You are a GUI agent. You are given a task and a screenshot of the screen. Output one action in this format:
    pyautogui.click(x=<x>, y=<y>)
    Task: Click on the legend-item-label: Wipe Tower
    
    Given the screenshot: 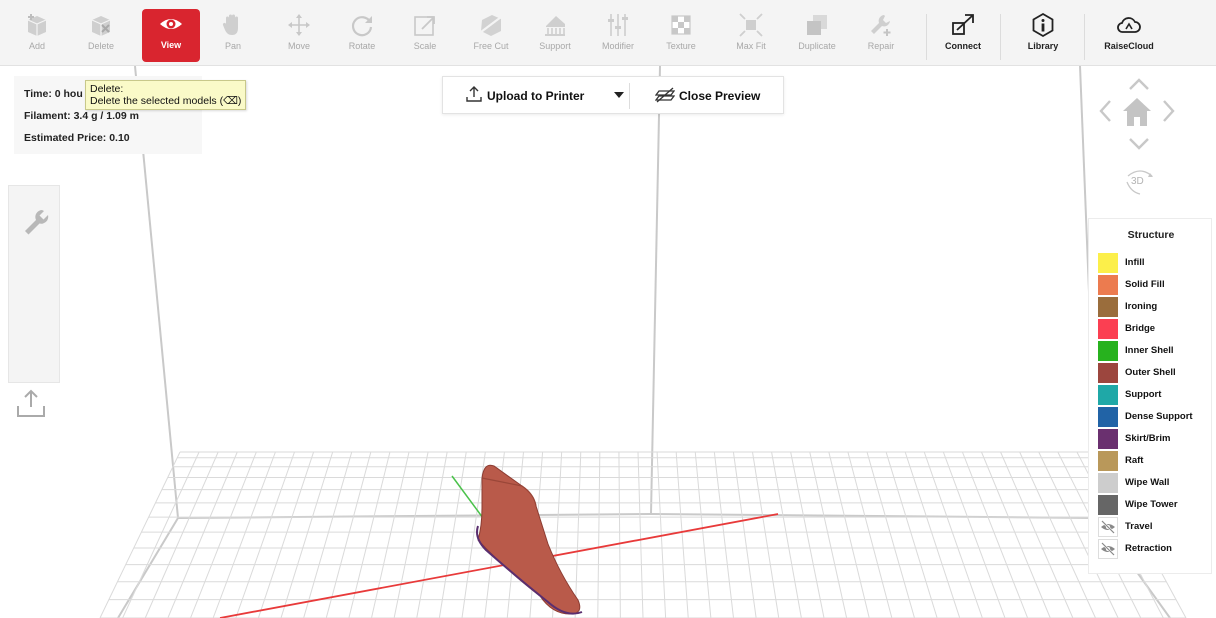 What is the action you would take?
    pyautogui.click(x=1151, y=504)
    